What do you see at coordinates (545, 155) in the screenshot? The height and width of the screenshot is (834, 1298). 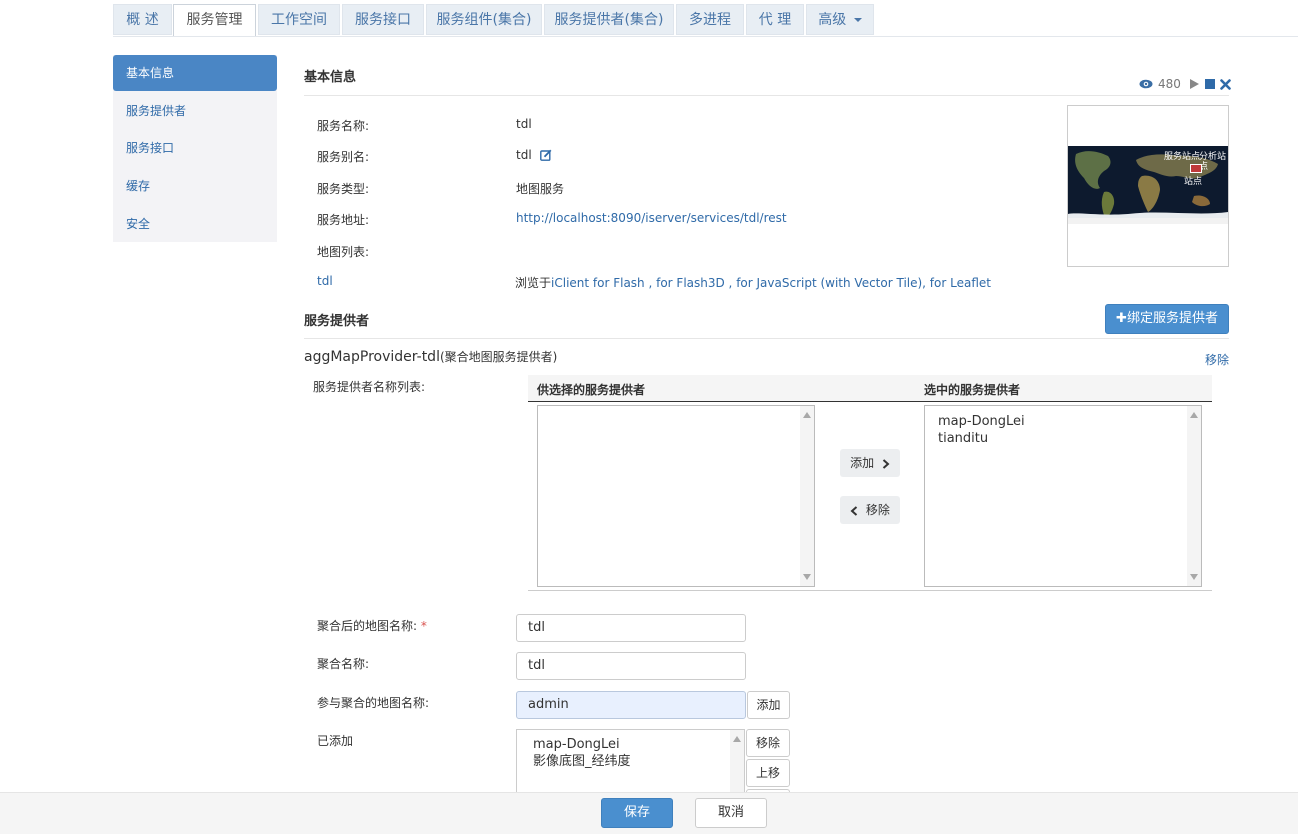 I see `edit-icon` at bounding box center [545, 155].